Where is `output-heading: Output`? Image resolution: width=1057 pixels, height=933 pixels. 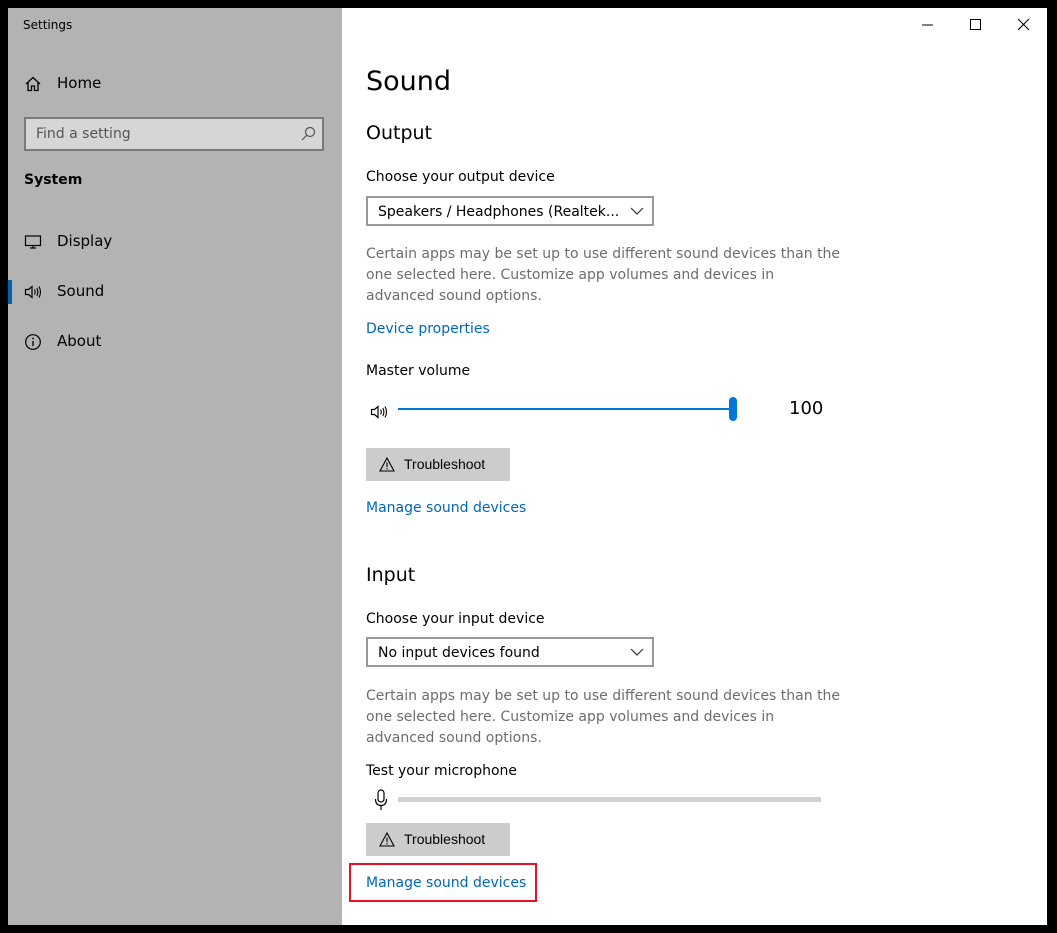
output-heading: Output is located at coordinates (399, 133).